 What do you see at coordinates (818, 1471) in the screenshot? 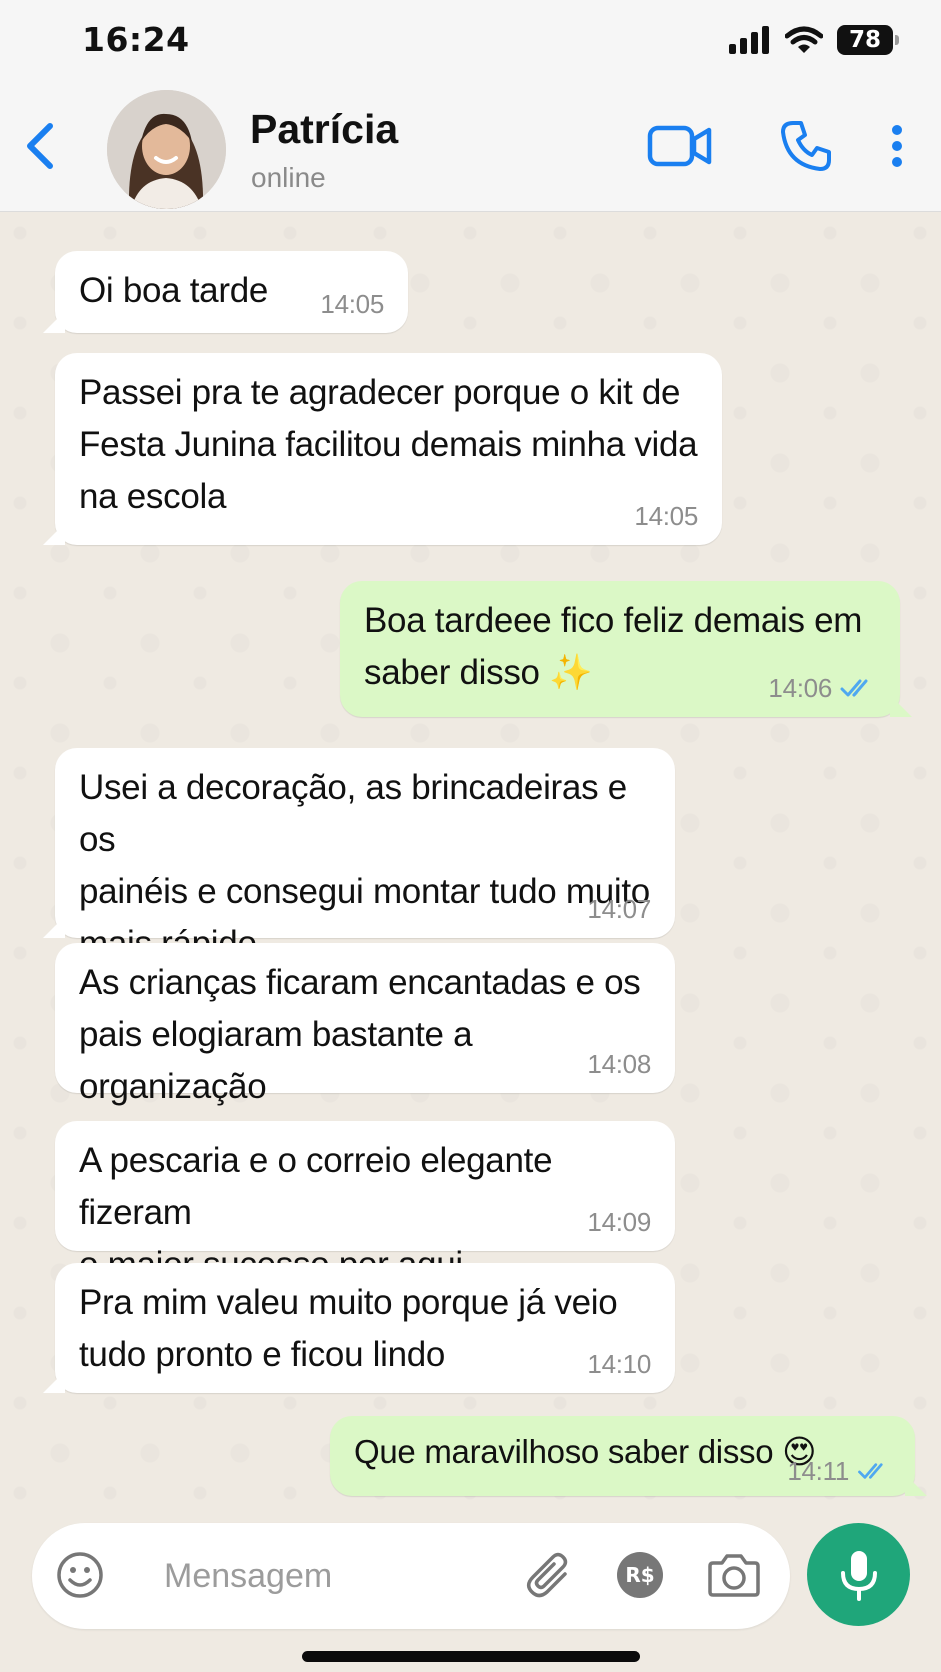
I see `message-time: 14:11` at bounding box center [818, 1471].